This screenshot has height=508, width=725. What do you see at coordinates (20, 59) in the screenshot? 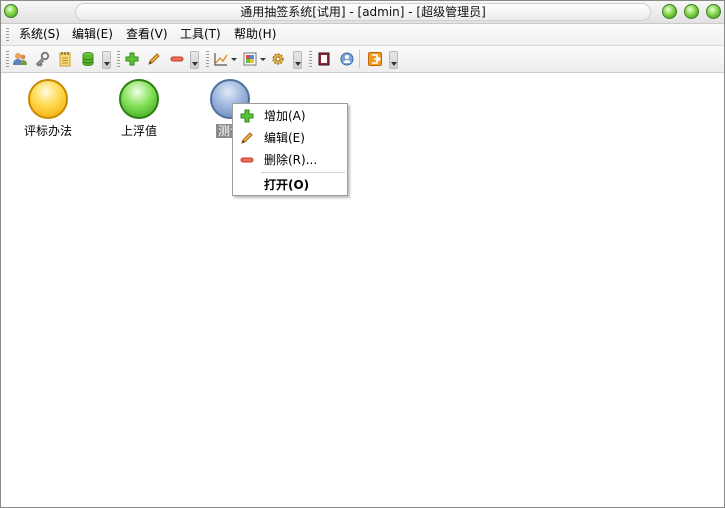
I see `users-icon` at bounding box center [20, 59].